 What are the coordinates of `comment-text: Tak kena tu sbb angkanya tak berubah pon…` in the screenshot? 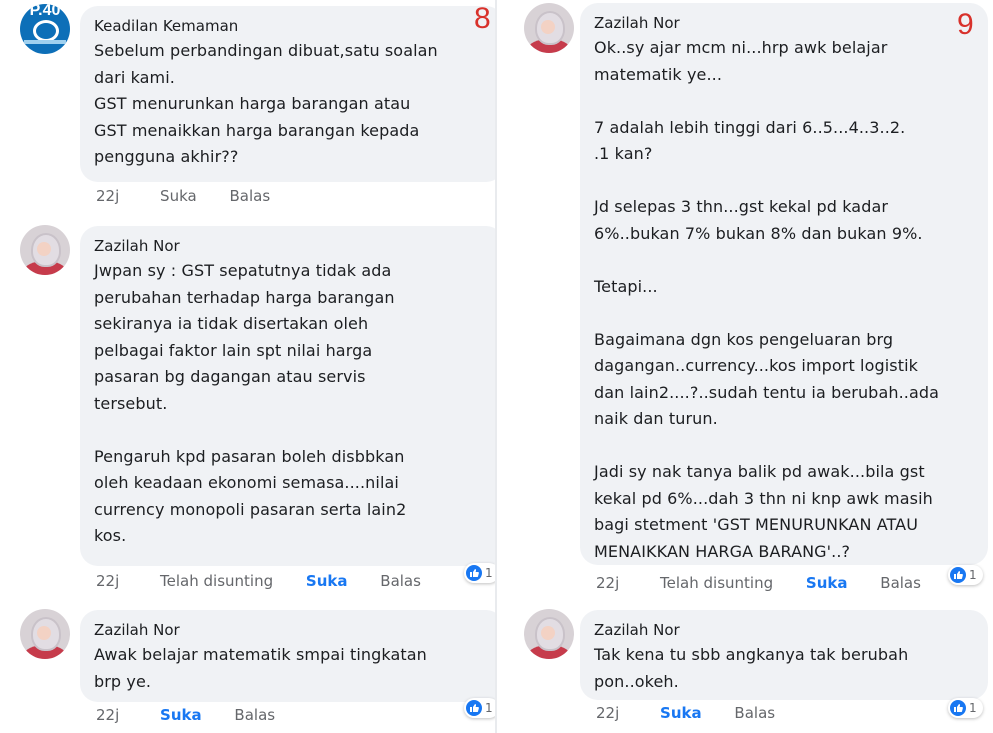 It's located at (751, 668).